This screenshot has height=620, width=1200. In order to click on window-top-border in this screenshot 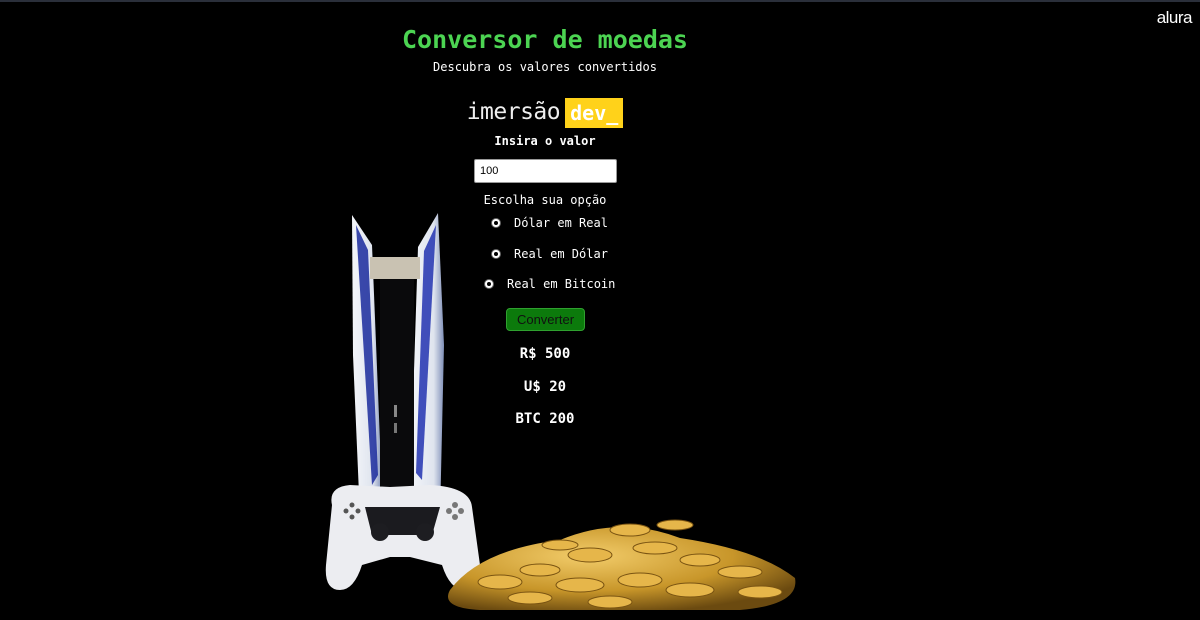, I will do `click(600, 1)`.